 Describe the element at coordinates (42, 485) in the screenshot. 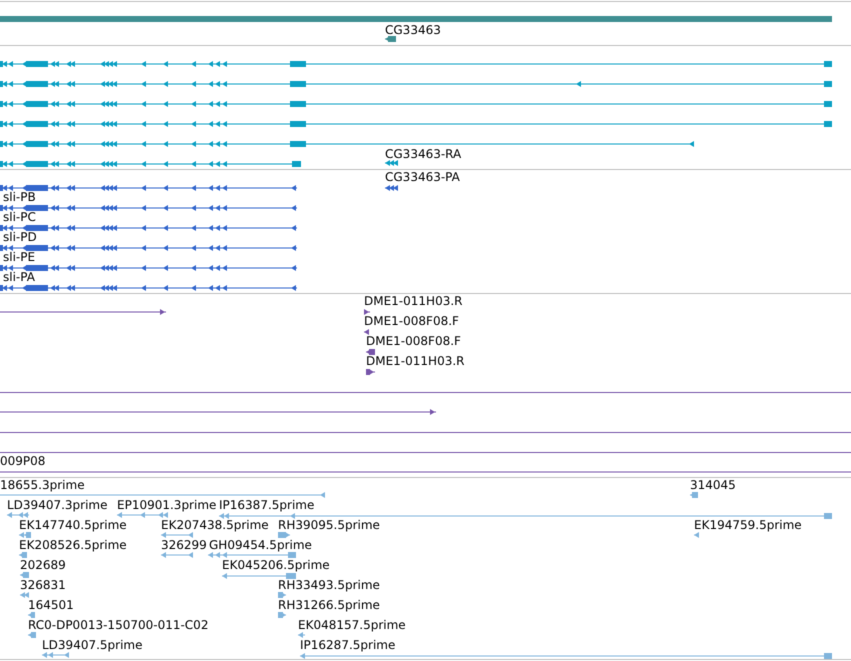

I see `feature-label: 18655.3prime` at that location.